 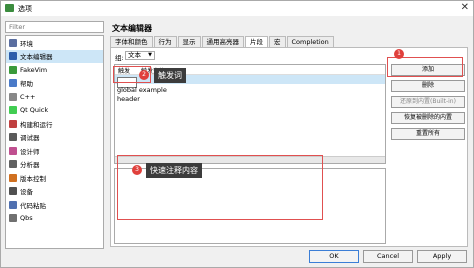 I want to click on app-icon, so click(x=9, y=8).